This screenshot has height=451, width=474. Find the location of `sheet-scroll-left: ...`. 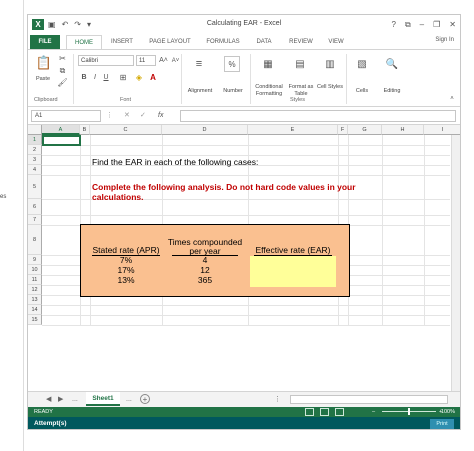

sheet-scroll-left: ... is located at coordinates (75, 399).